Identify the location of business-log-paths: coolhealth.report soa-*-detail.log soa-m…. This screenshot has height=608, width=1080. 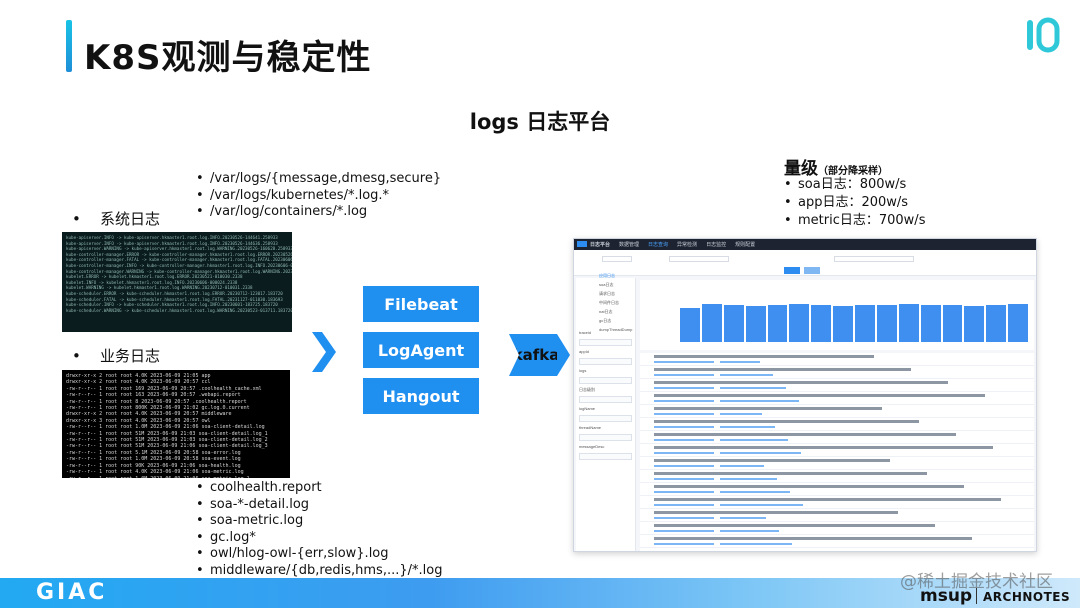
(319, 529).